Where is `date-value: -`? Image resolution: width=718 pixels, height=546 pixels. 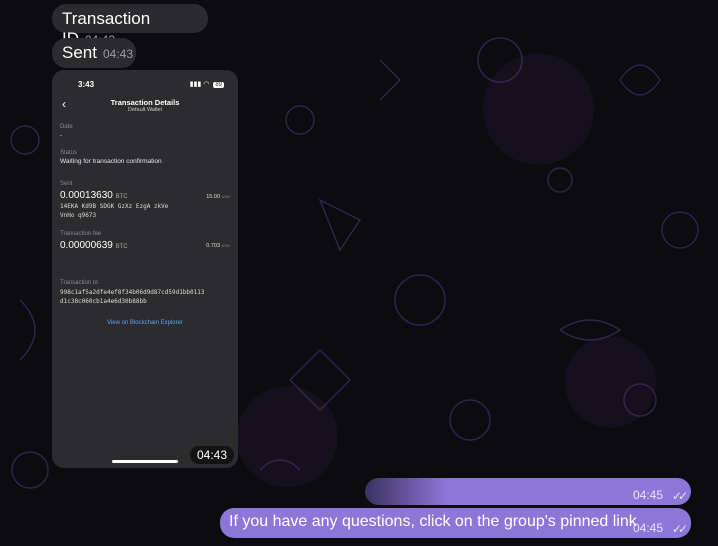 date-value: - is located at coordinates (61, 135).